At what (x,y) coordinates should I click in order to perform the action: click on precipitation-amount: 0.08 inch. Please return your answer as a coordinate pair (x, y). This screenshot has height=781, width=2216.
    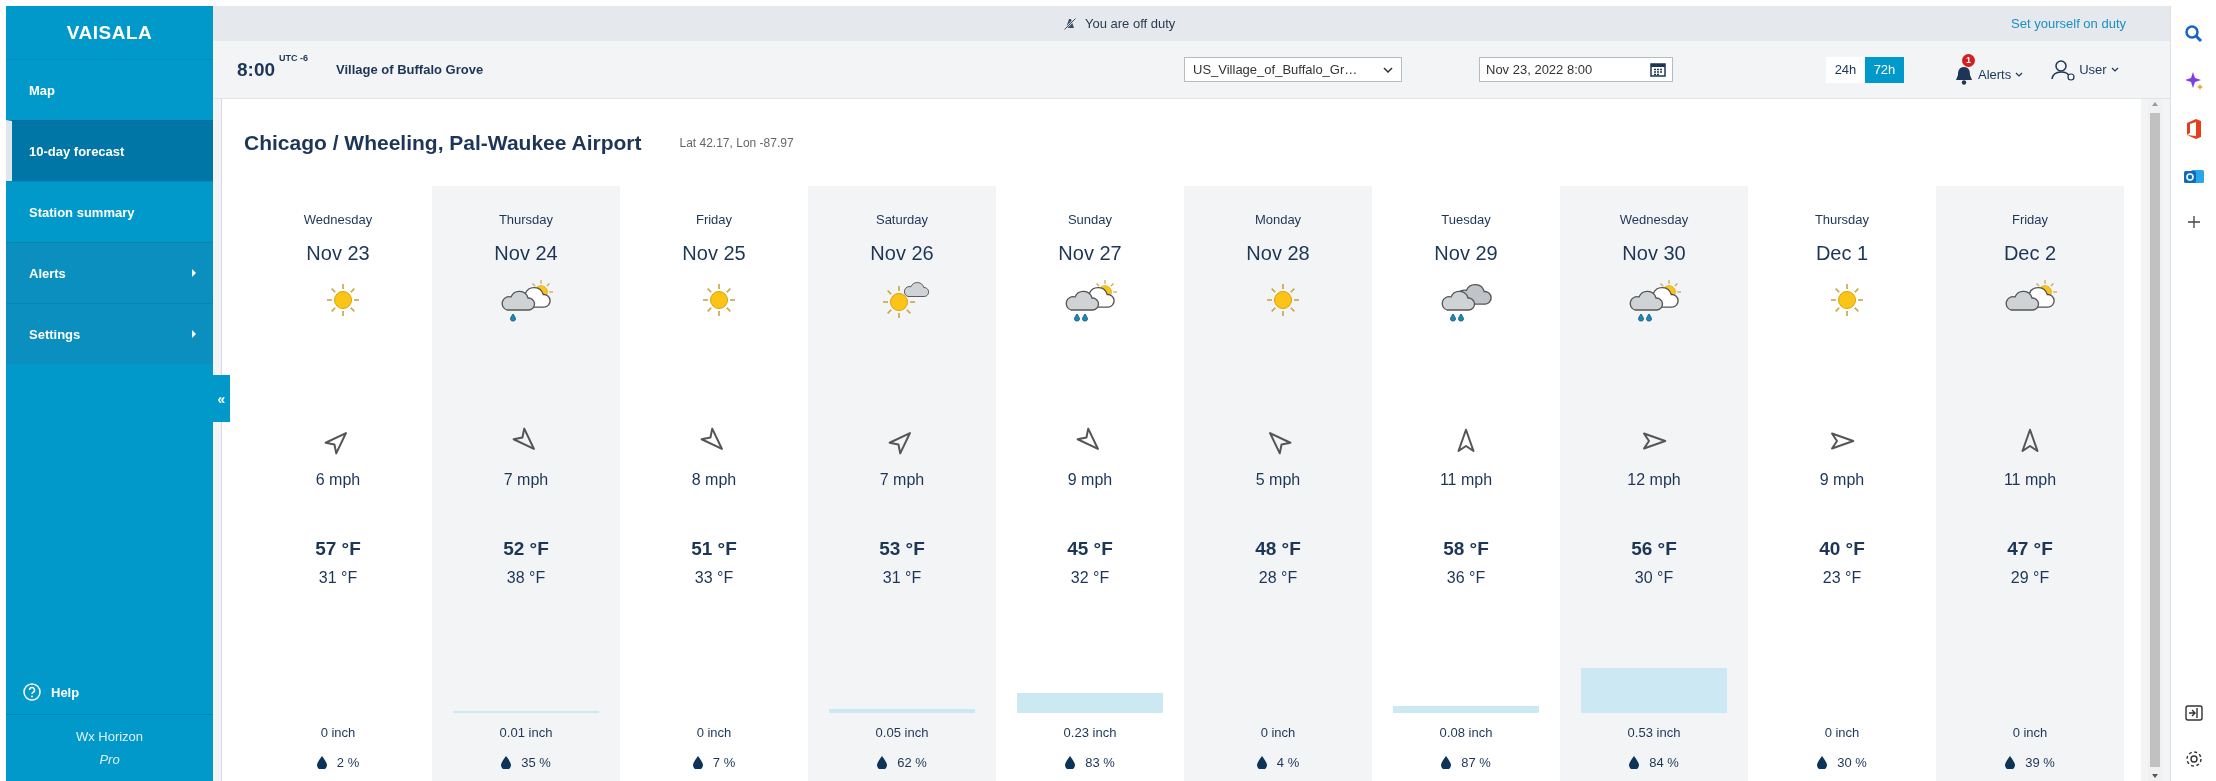
    Looking at the image, I should click on (1466, 733).